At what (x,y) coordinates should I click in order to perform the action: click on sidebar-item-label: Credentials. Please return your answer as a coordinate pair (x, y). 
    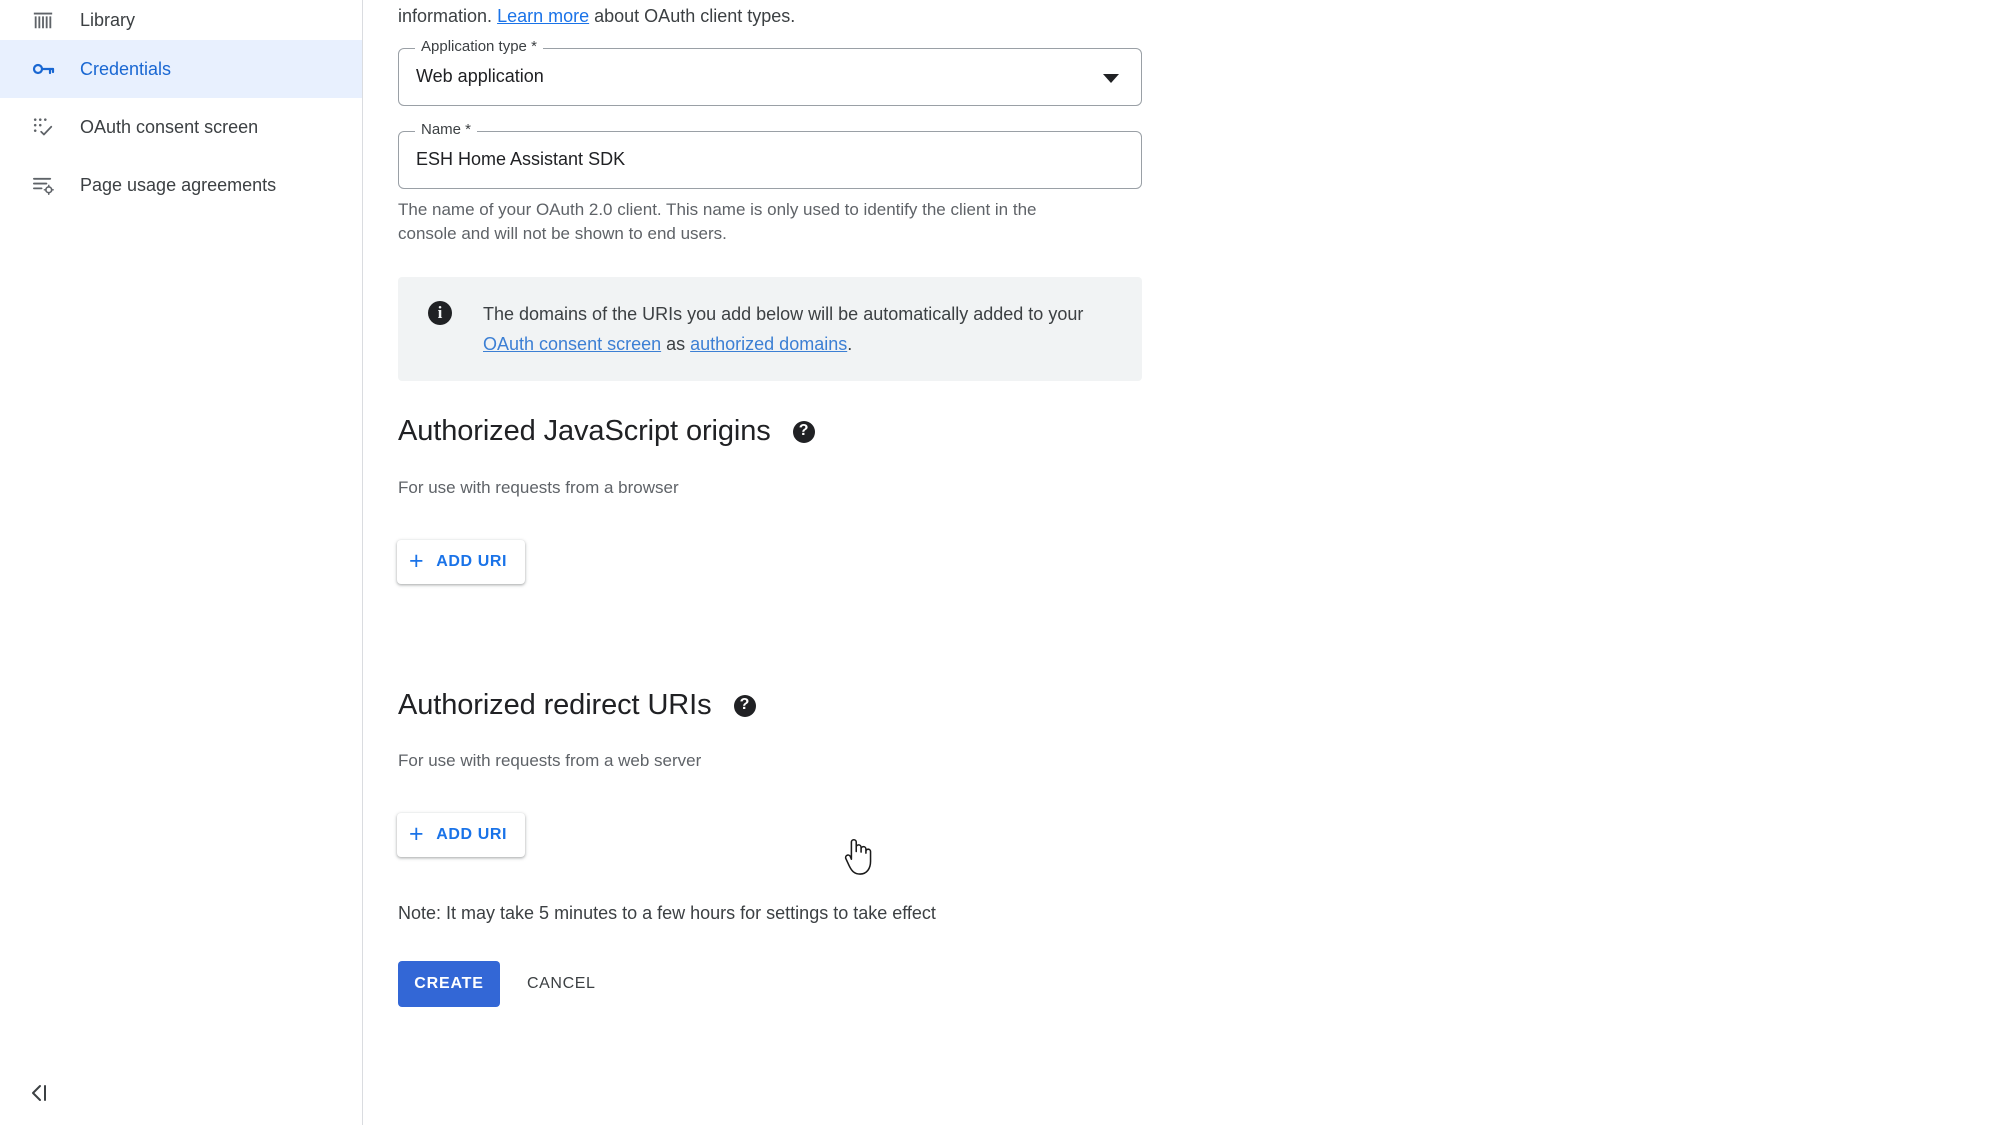
    Looking at the image, I should click on (126, 68).